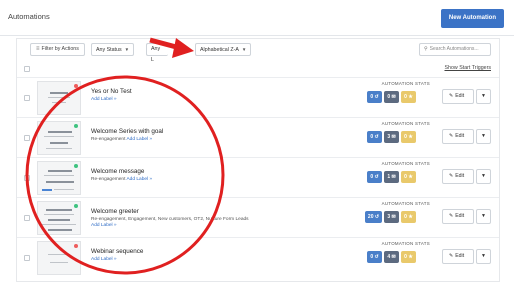 Image resolution: width=514 pixels, height=286 pixels. I want to click on filter-label: Filter by Actions, so click(60, 49).